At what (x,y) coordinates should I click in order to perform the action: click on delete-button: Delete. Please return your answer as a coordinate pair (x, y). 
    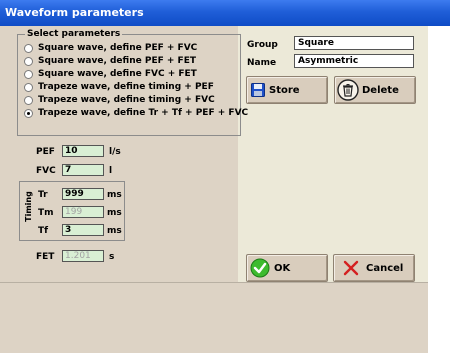
    Looking at the image, I should click on (375, 90).